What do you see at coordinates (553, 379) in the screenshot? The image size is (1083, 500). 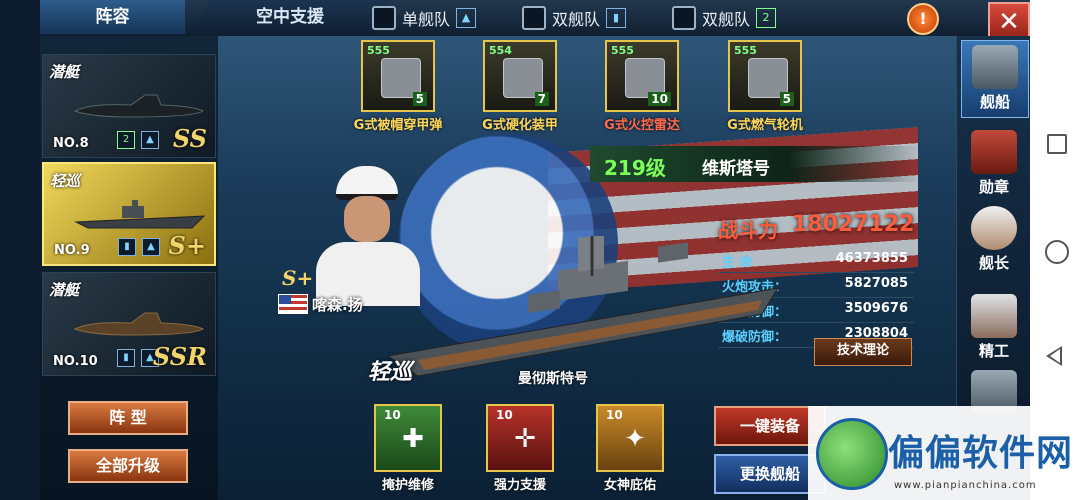 I see `ship-subtitle: 曼彻斯特号` at bounding box center [553, 379].